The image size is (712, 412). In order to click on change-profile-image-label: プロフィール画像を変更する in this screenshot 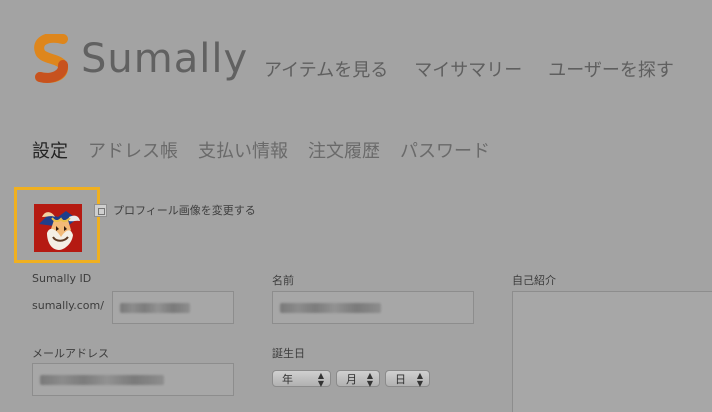, I will do `click(184, 210)`.